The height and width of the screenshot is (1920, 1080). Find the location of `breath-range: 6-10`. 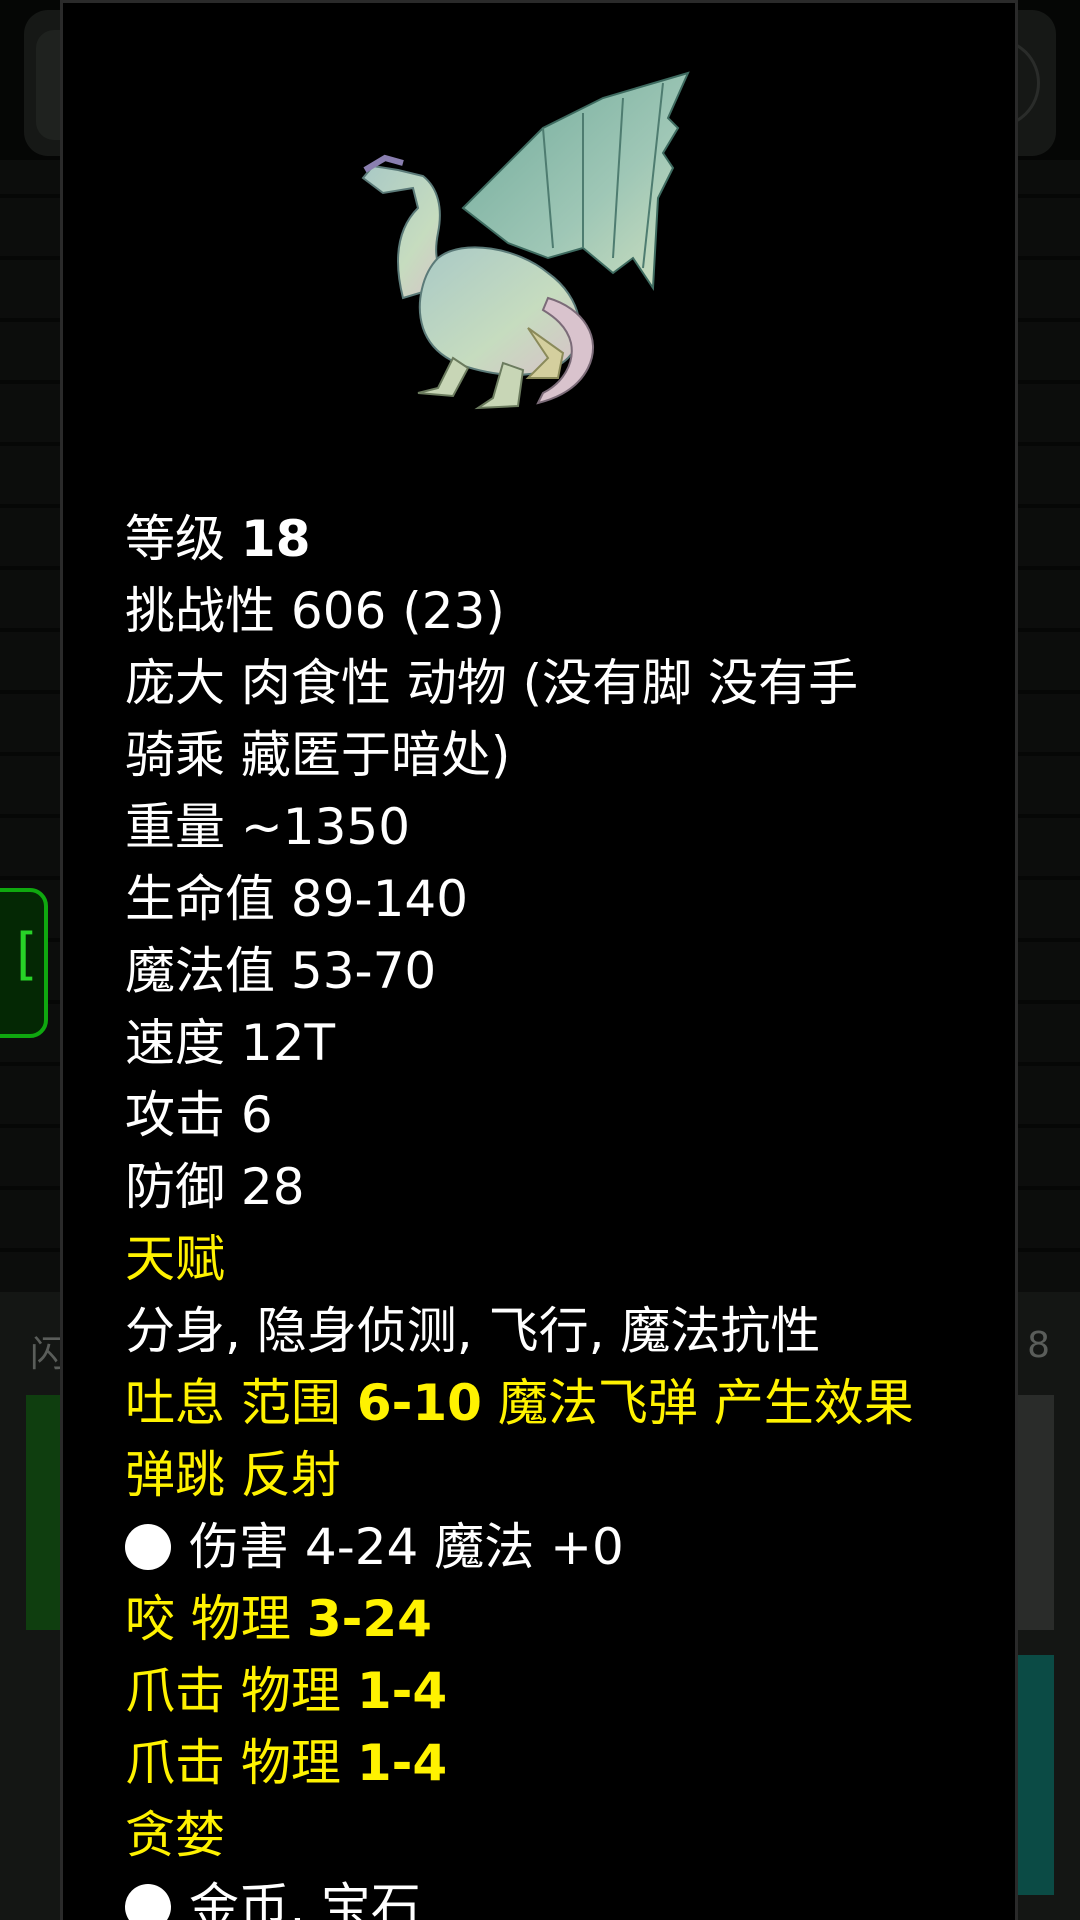

breath-range: 6-10 is located at coordinates (419, 1403).